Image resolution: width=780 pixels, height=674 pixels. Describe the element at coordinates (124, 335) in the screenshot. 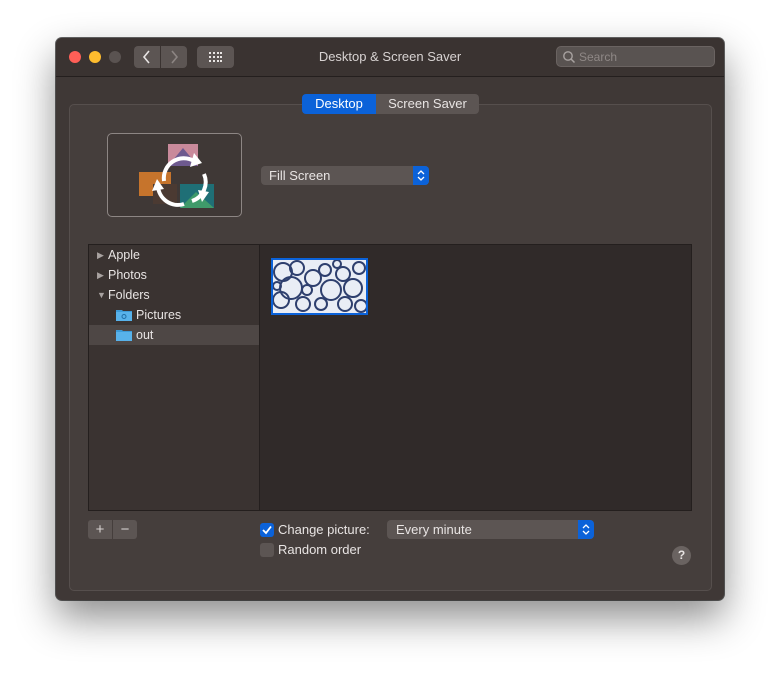

I see `folder-icon` at that location.